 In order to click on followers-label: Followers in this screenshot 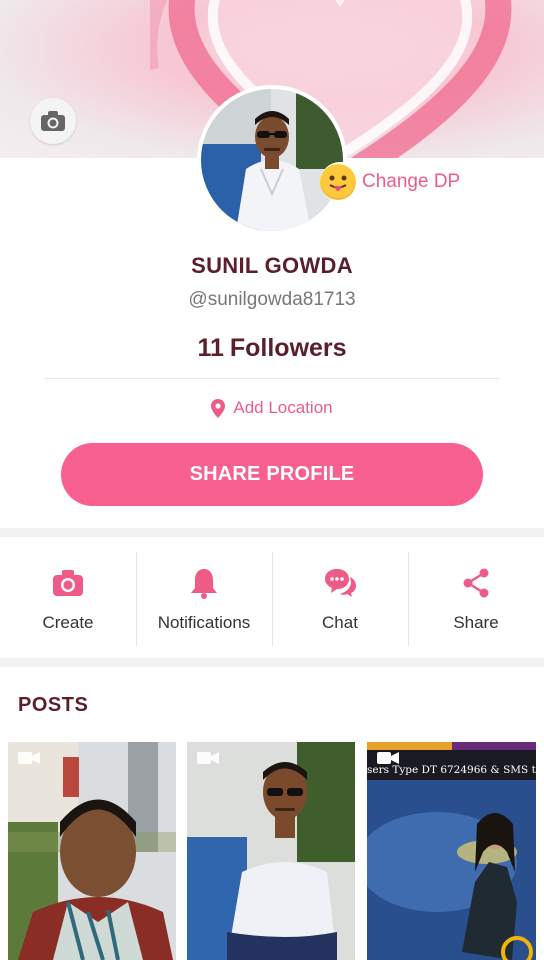, I will do `click(288, 348)`.